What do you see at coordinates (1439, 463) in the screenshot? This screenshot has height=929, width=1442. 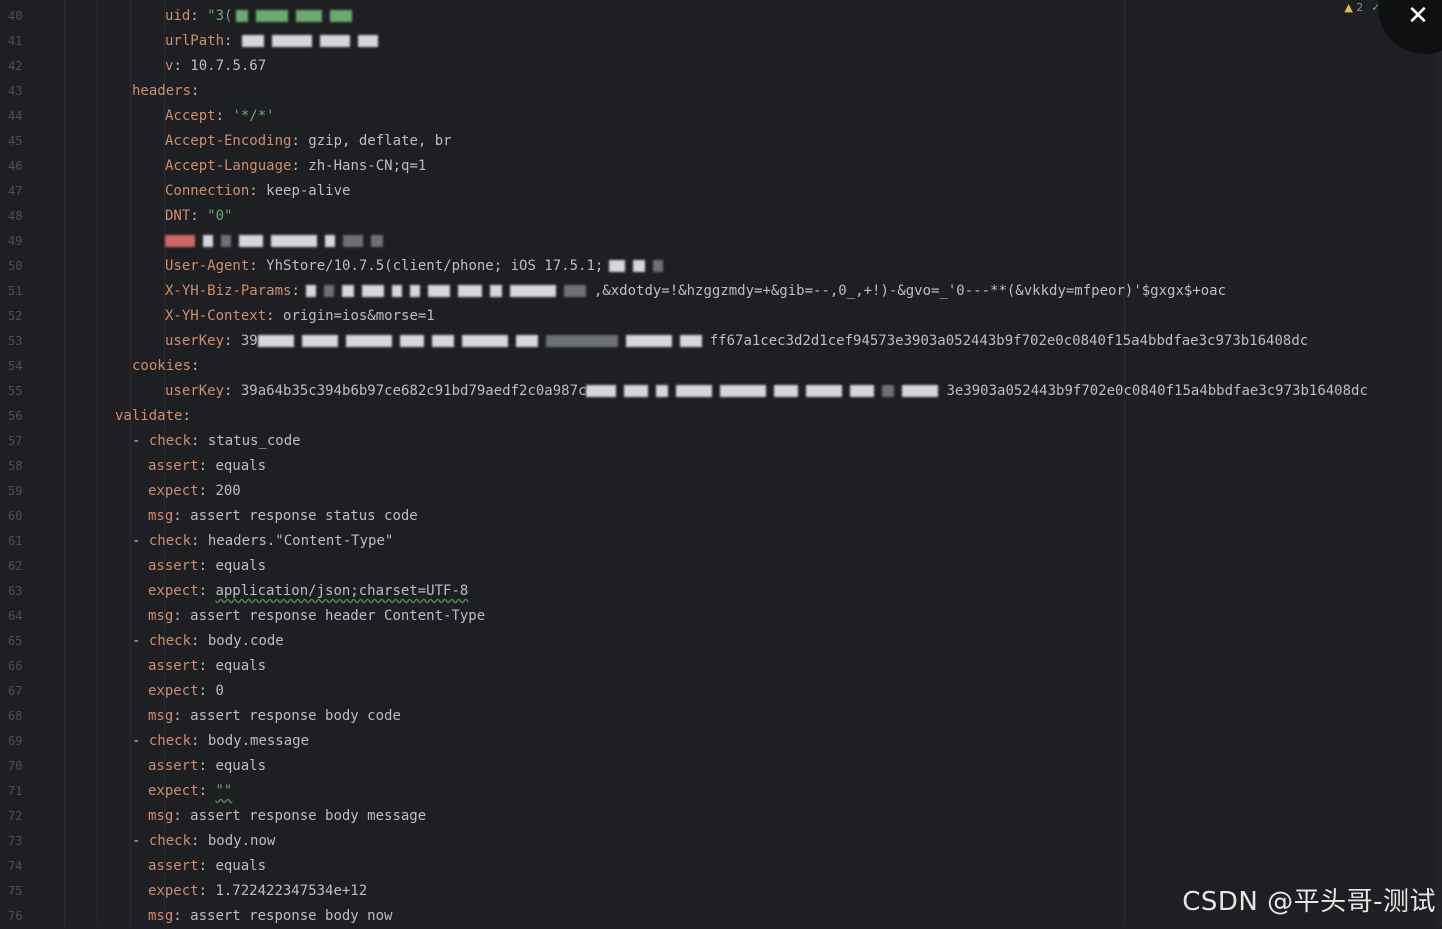 I see `vertical-scrollbar` at bounding box center [1439, 463].